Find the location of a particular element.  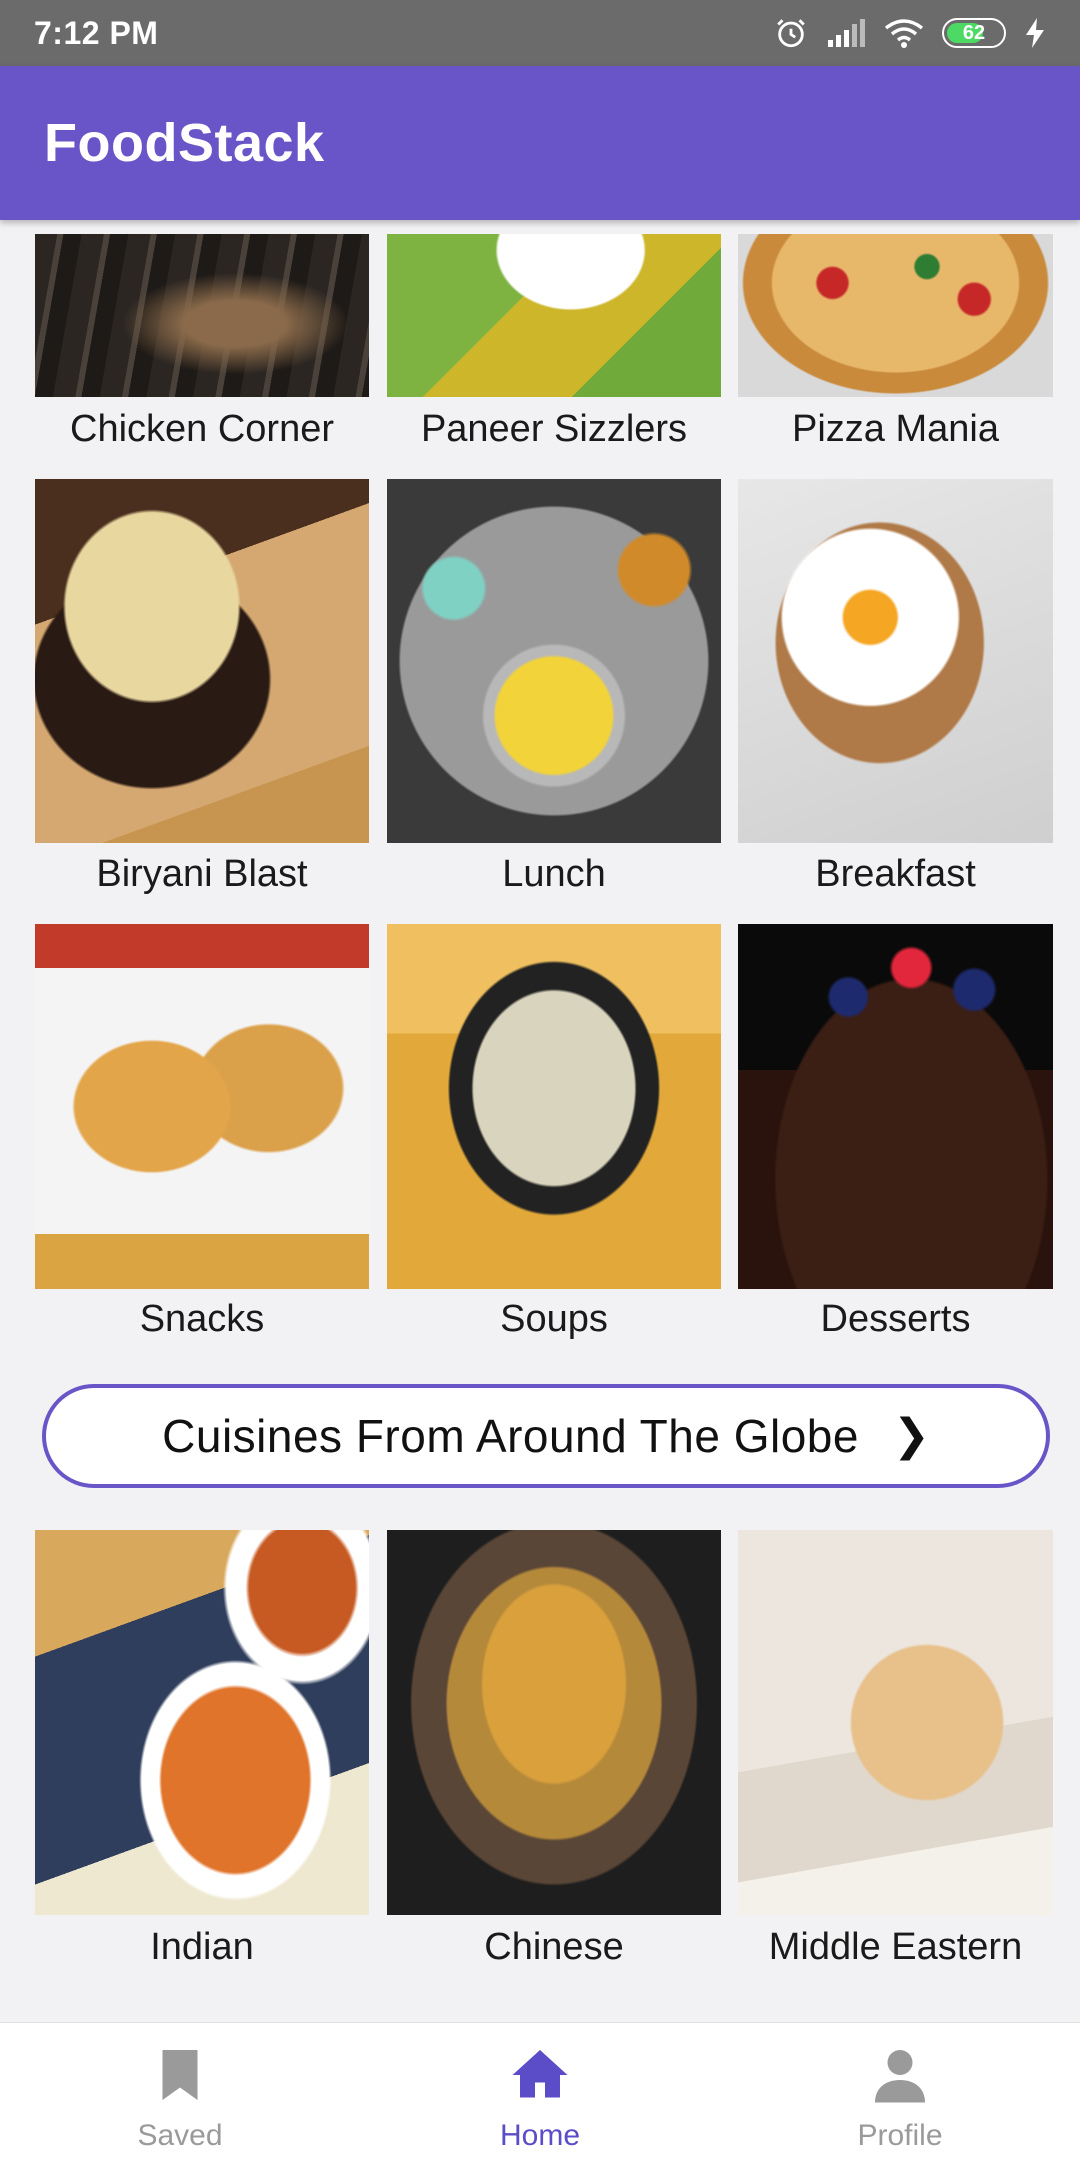

nav-item-home: Home is located at coordinates (540, 2091).